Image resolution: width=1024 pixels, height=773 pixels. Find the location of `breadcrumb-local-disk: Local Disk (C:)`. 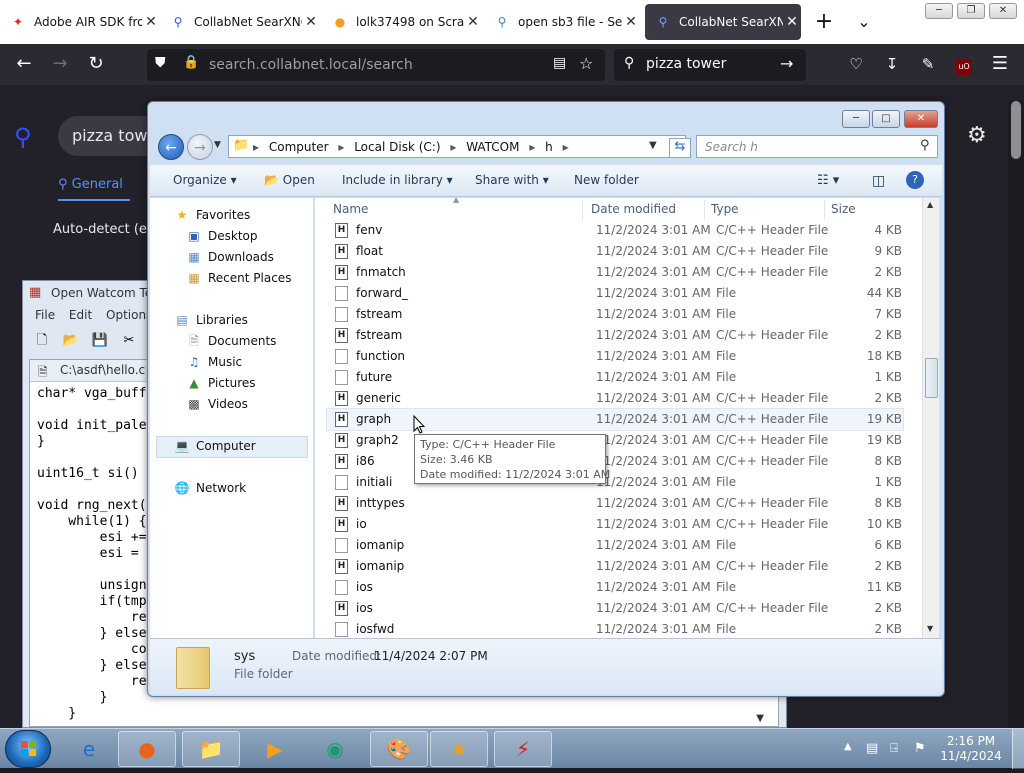

breadcrumb-local-disk: Local Disk (C:) is located at coordinates (397, 147).